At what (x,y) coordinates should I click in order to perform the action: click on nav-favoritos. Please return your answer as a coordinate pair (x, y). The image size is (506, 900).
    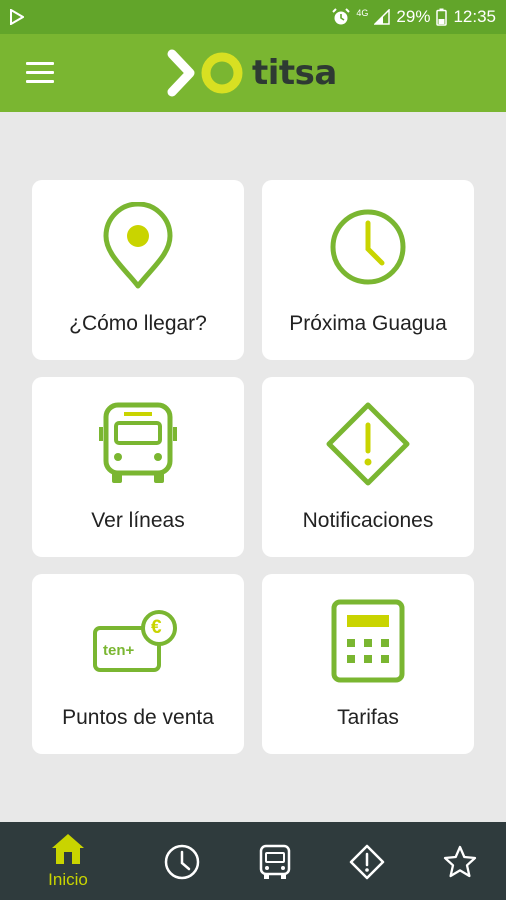
    Looking at the image, I should click on (460, 861).